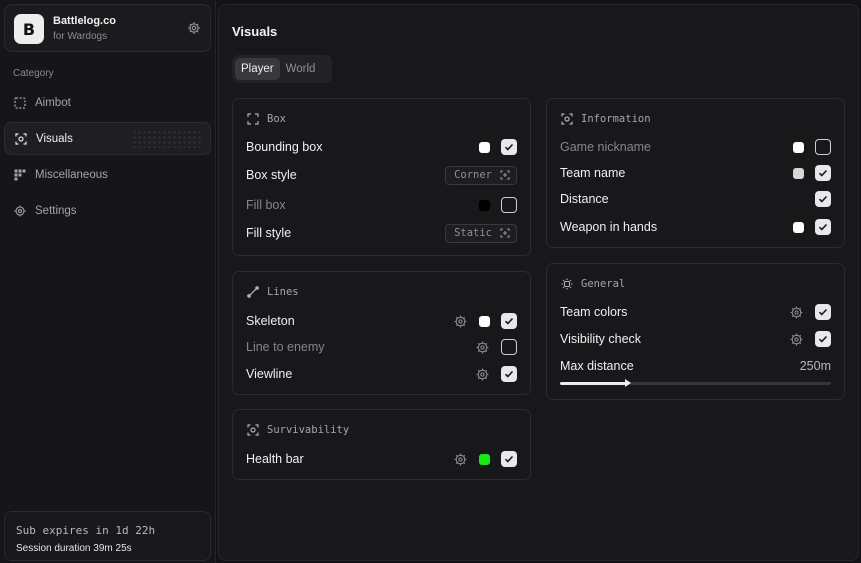 Image resolution: width=861 pixels, height=563 pixels. I want to click on card-title: Box, so click(276, 119).